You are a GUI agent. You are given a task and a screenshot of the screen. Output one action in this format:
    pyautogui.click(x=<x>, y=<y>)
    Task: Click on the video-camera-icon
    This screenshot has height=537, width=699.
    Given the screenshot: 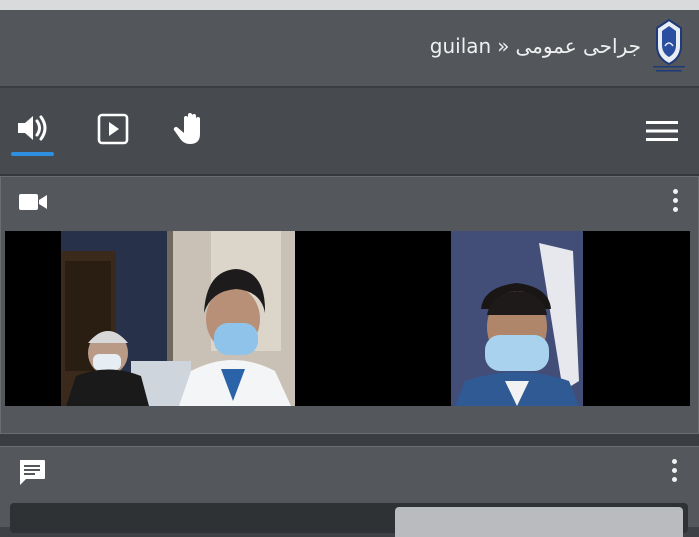 What is the action you would take?
    pyautogui.click(x=33, y=202)
    